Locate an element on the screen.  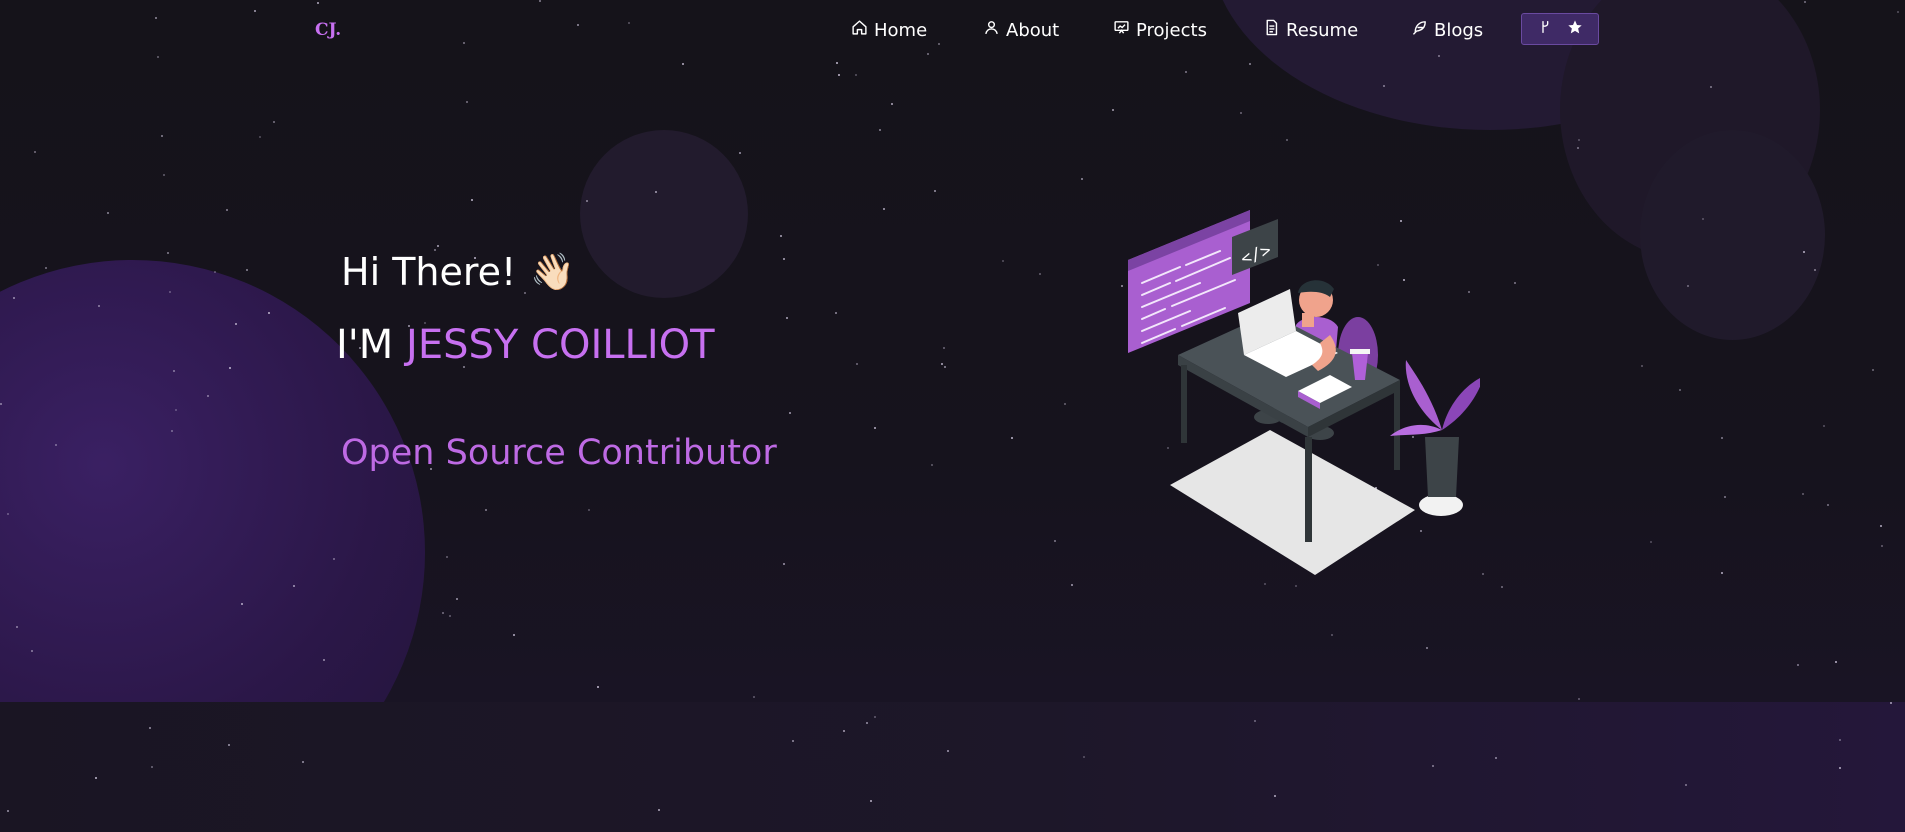
hero-intro: I'M JESSY COILLIOT is located at coordinates (525, 345).